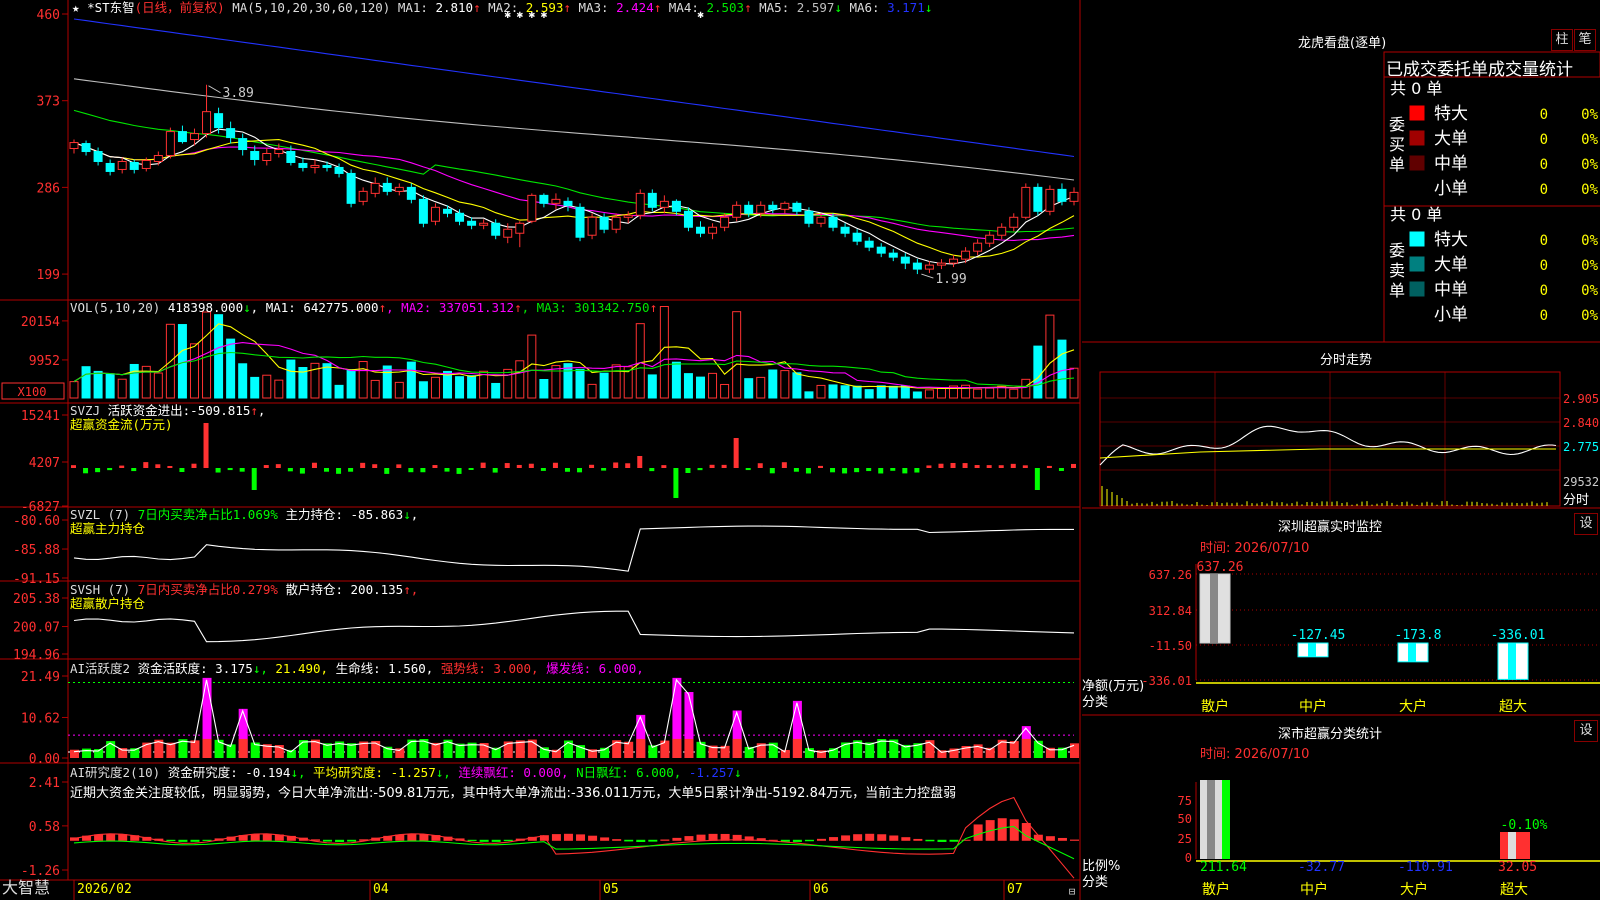  Describe the element at coordinates (1586, 731) in the screenshot. I see `stats-settings-button: 设` at that location.